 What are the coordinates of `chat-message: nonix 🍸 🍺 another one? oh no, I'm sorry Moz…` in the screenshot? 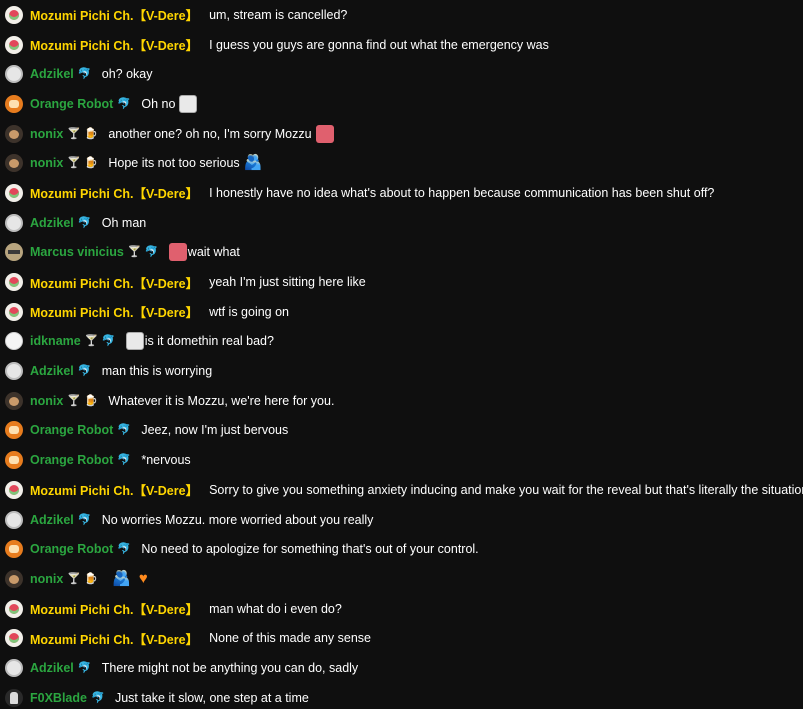 It's located at (401, 134).